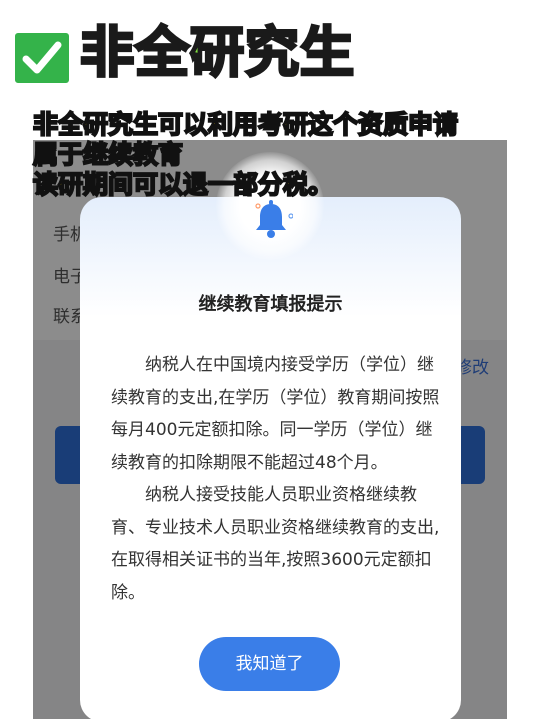 This screenshot has height=722, width=540. What do you see at coordinates (270, 304) in the screenshot?
I see `dialog-title: 继续教育填报提示` at bounding box center [270, 304].